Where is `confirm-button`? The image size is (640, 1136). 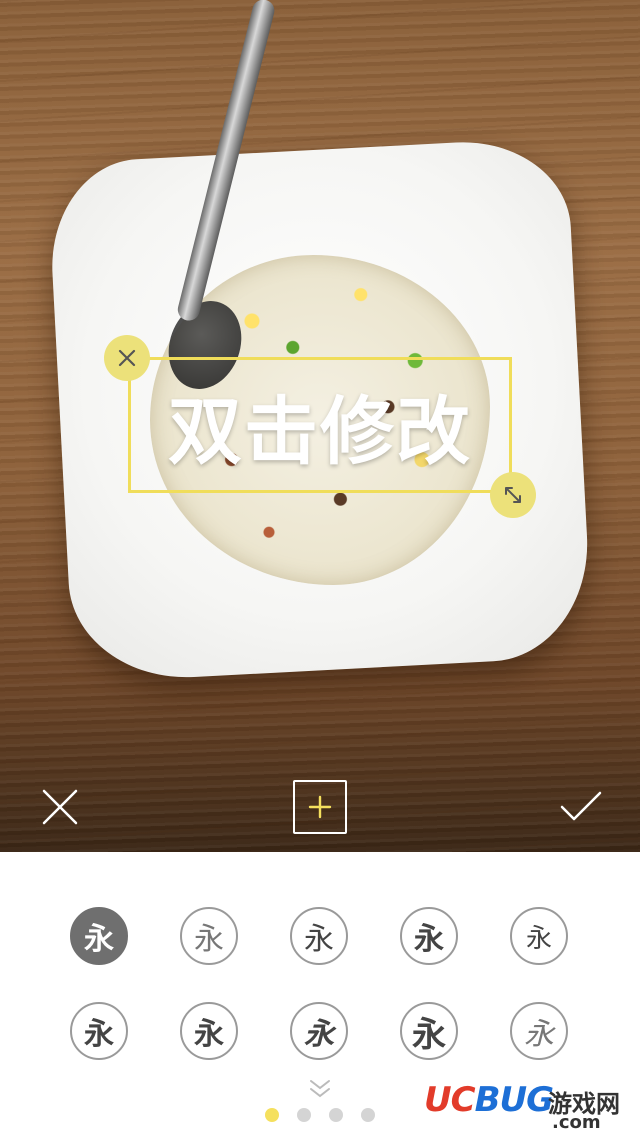 confirm-button is located at coordinates (581, 807).